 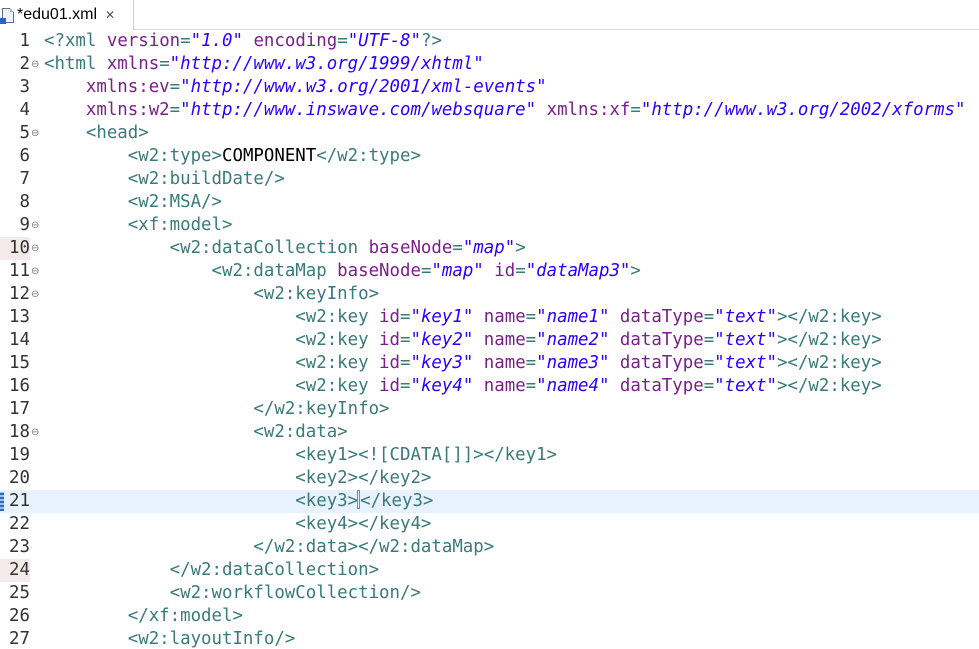 I want to click on code-line: 8 <w2:MSA/>, so click(x=489, y=202).